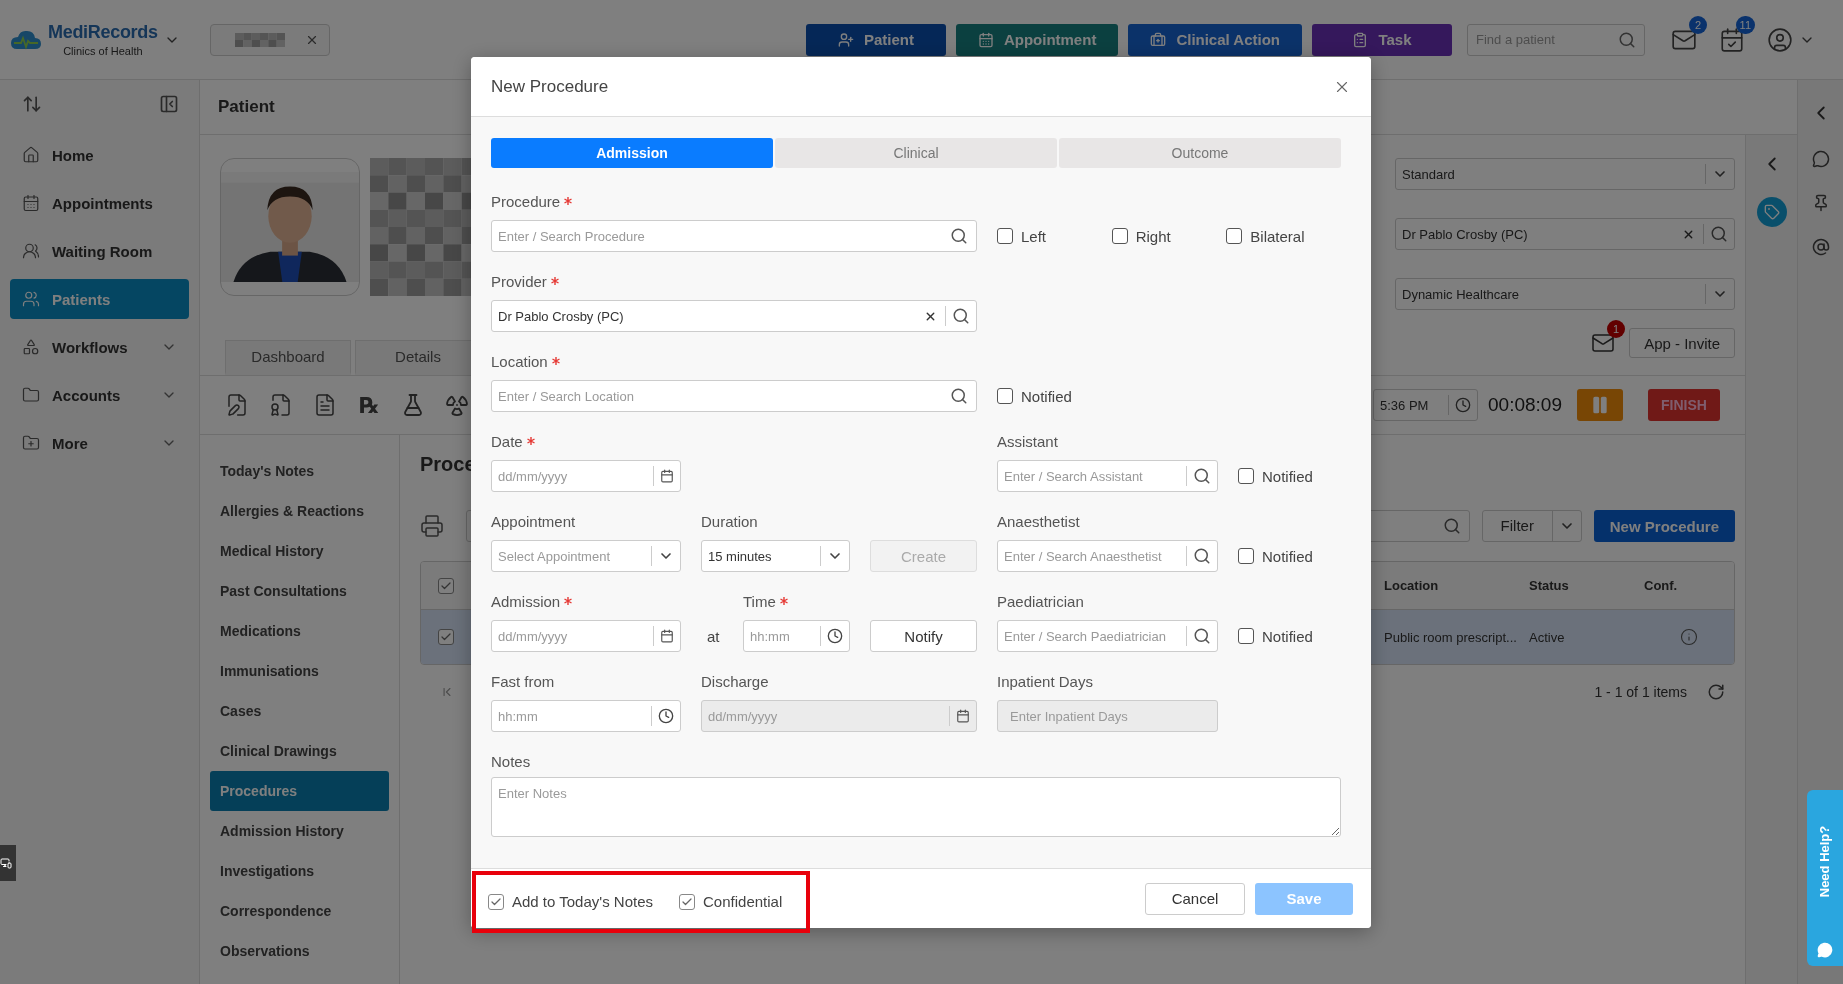  Describe the element at coordinates (785, 636) in the screenshot. I see `time-input: hh:mm` at that location.